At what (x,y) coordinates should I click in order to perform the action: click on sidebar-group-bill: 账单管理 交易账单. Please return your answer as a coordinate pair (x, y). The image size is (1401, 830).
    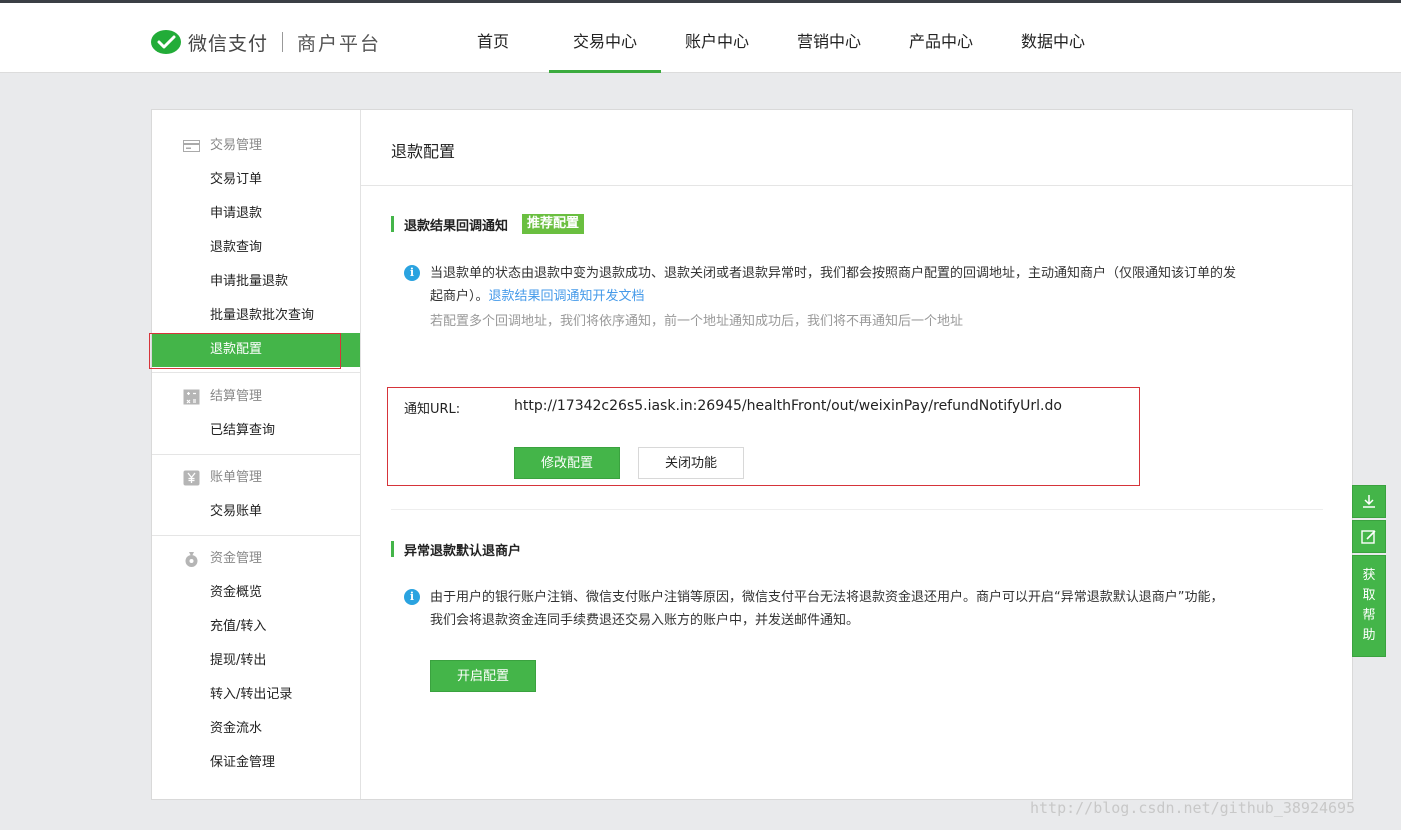
    Looking at the image, I should click on (256, 495).